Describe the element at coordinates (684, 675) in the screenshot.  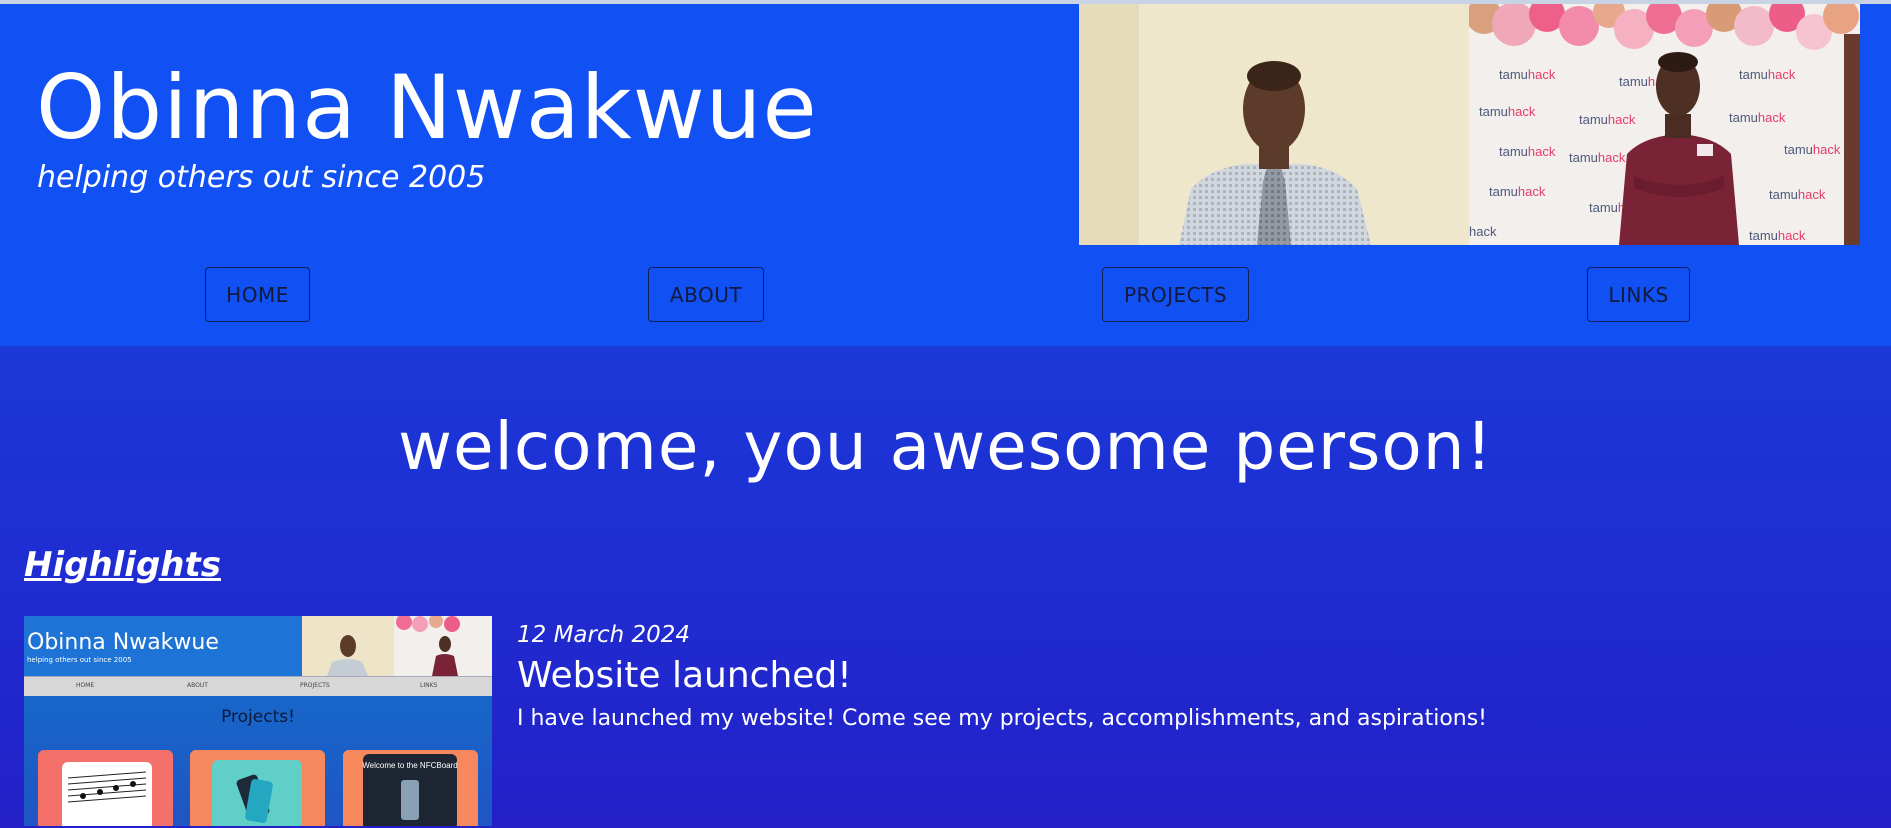
I see `highlight-title: Website launched!` at that location.